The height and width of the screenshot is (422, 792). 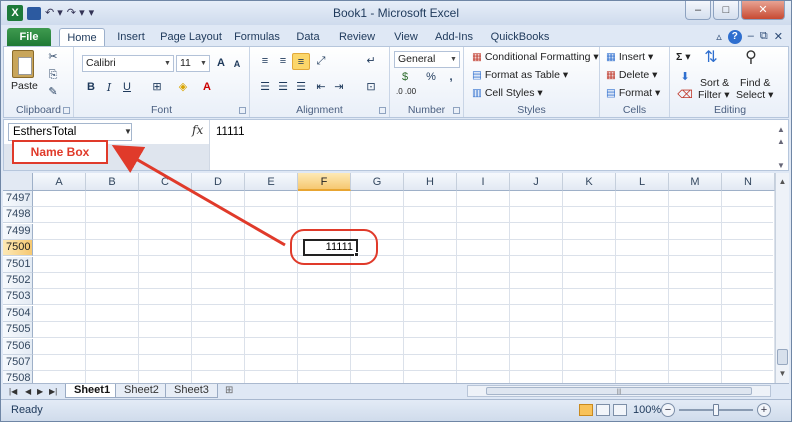 What do you see at coordinates (321, 61) in the screenshot?
I see `orientation-icon: ⤢` at bounding box center [321, 61].